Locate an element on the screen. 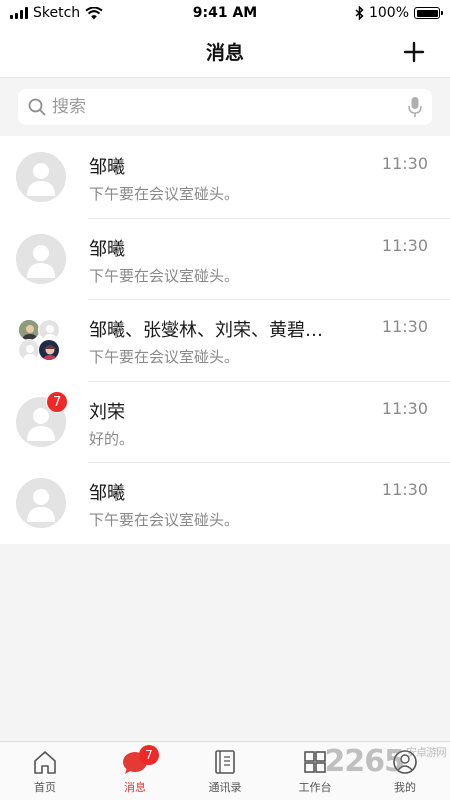 Image resolution: width=450 pixels, height=800 pixels. tab-label: 消息 is located at coordinates (135, 787).